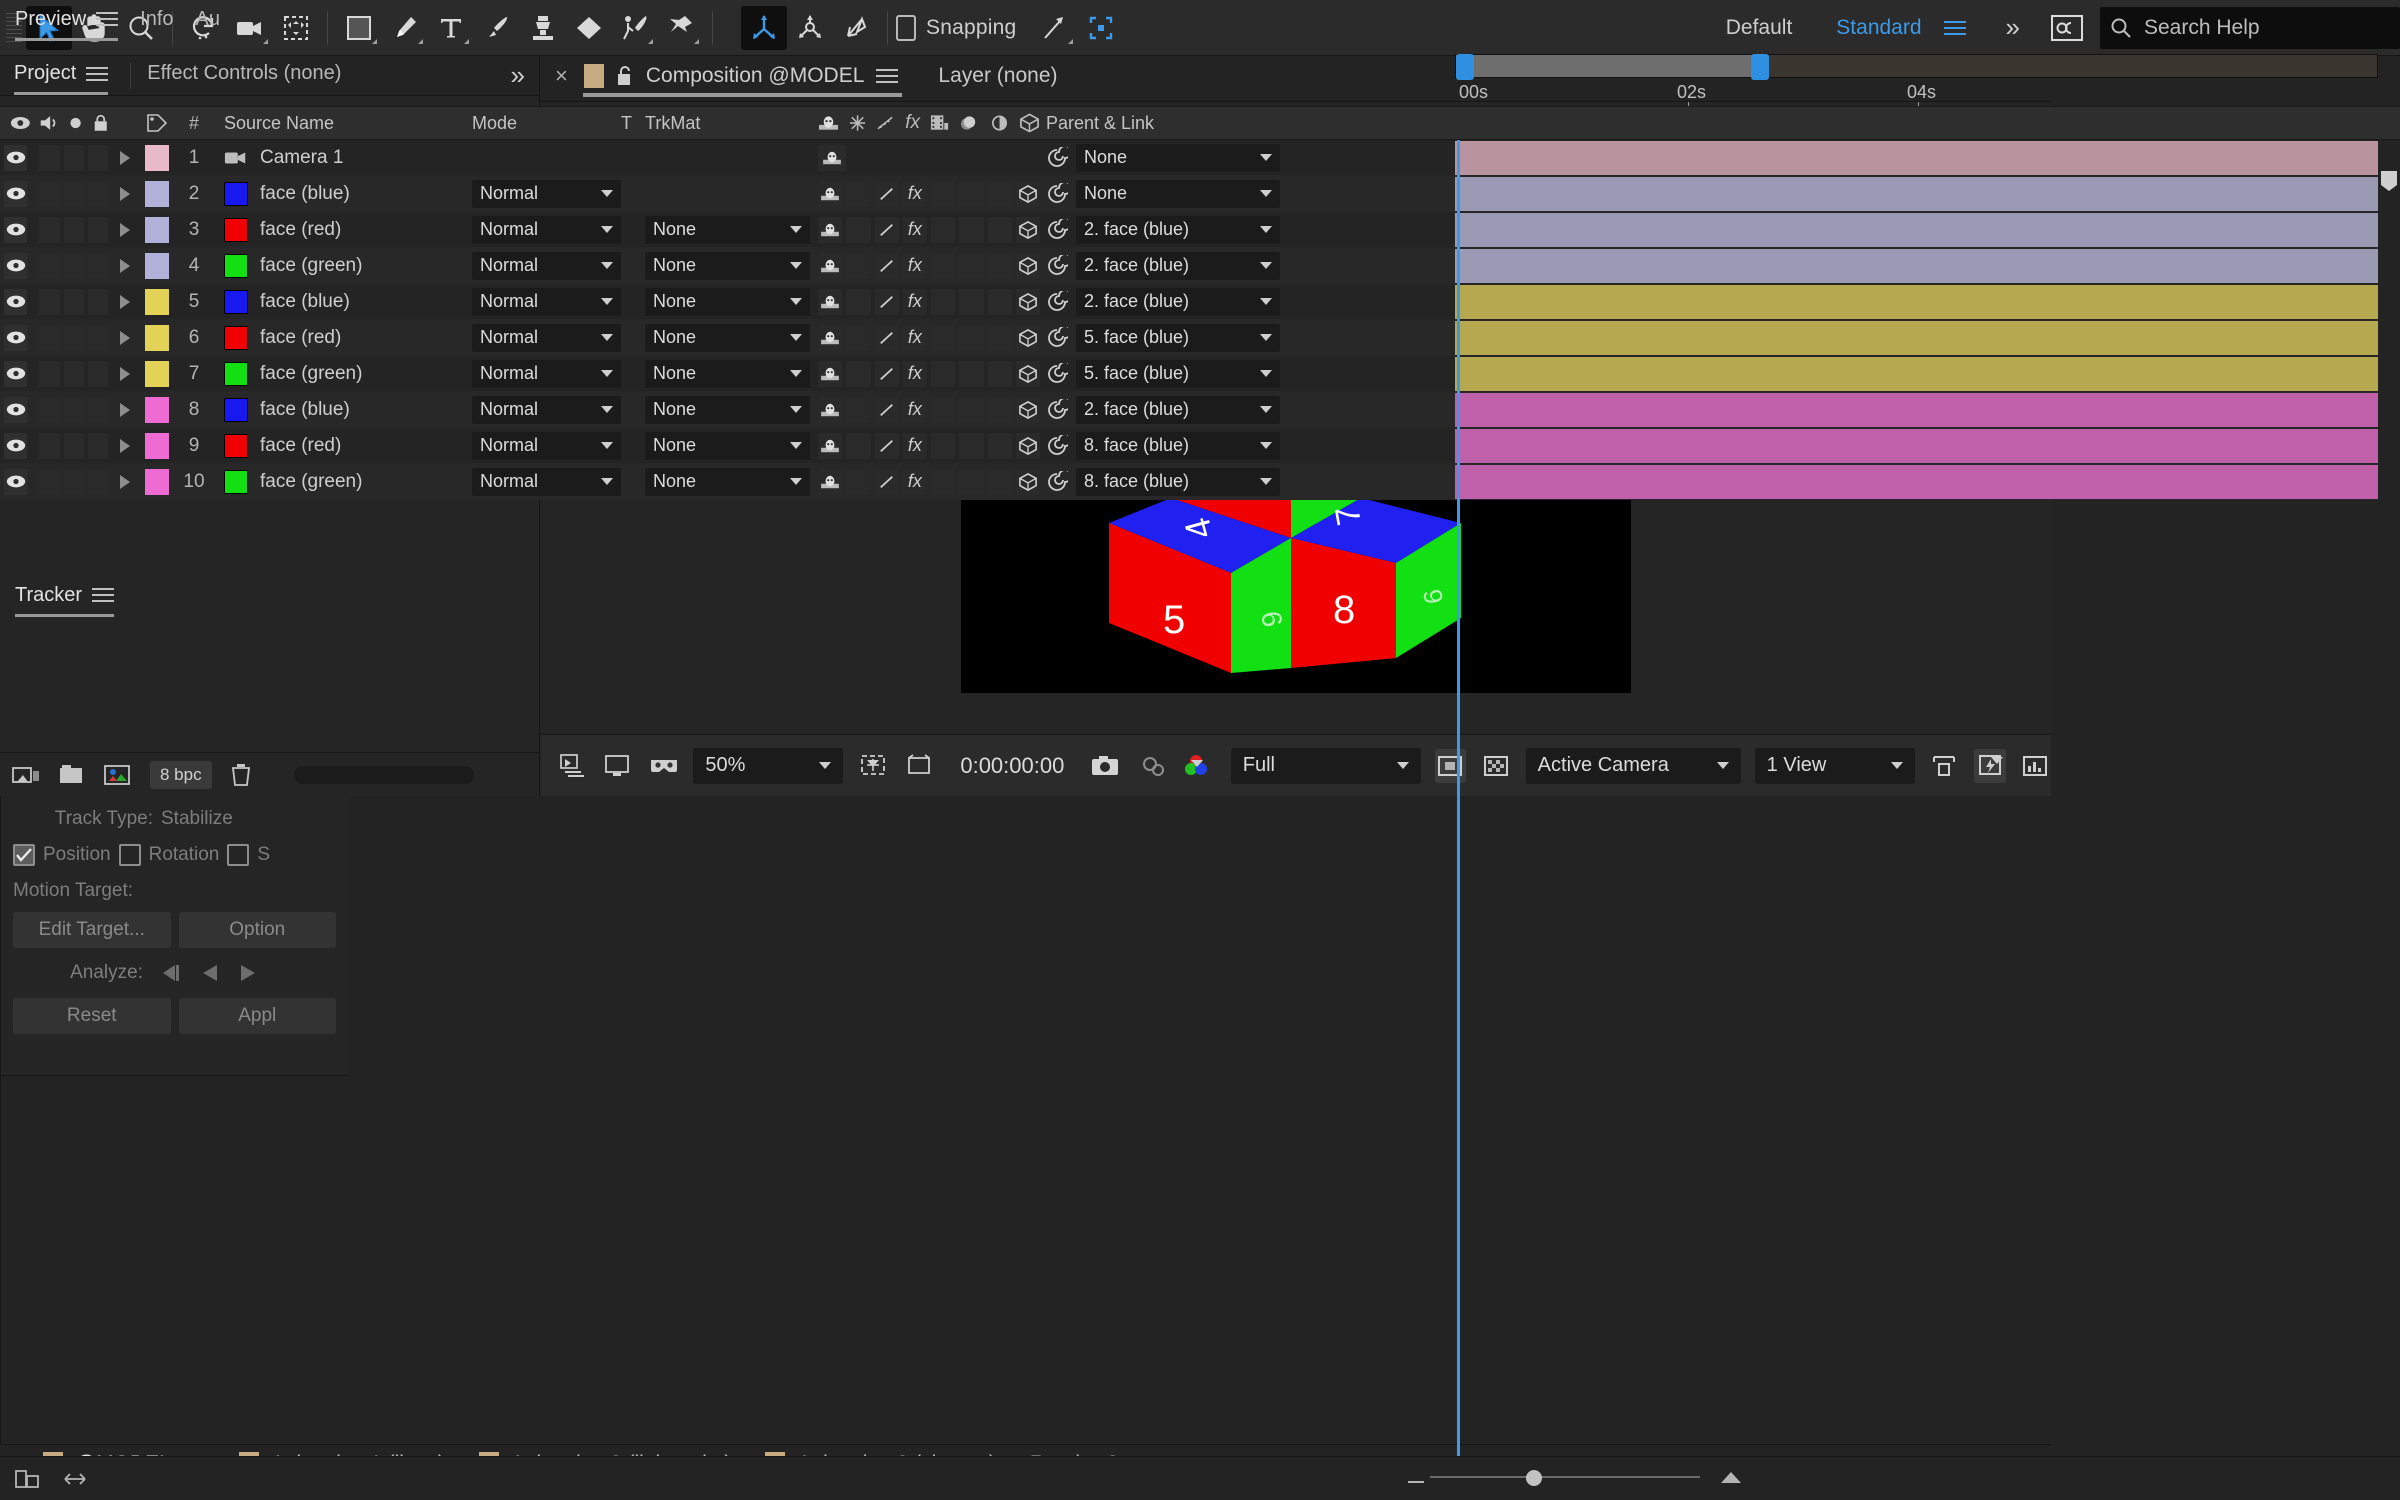 The height and width of the screenshot is (1500, 2400). I want to click on column-source-name-header: Source Name, so click(341, 123).